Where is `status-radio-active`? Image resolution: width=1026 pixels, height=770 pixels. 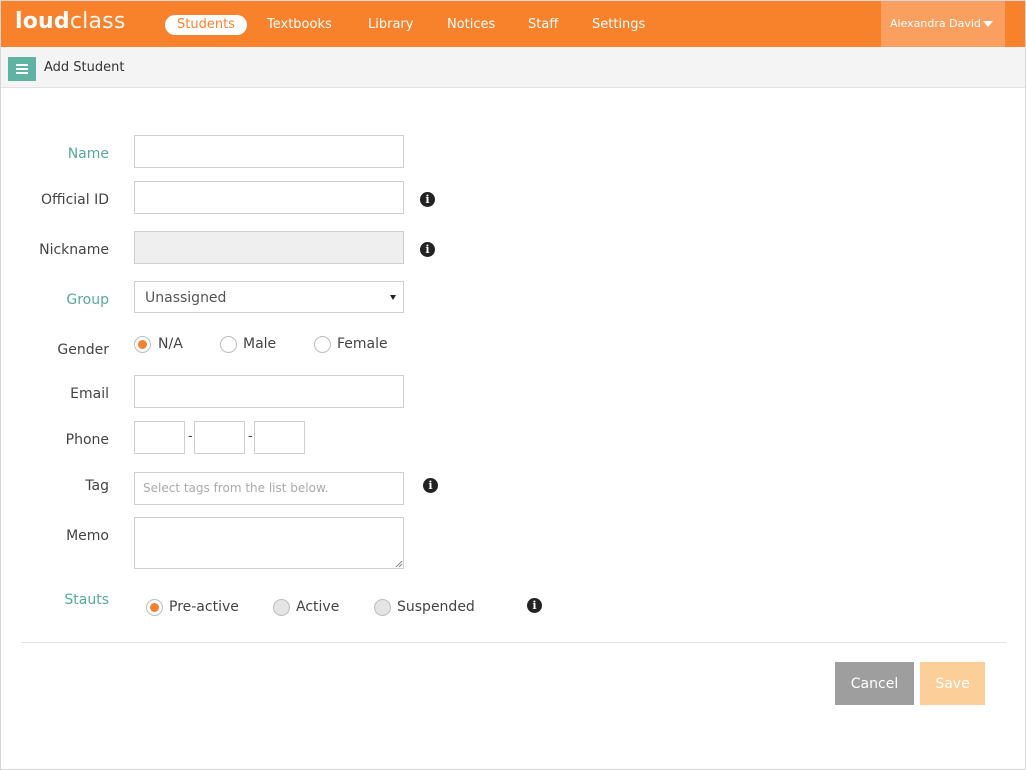
status-radio-active is located at coordinates (281, 607).